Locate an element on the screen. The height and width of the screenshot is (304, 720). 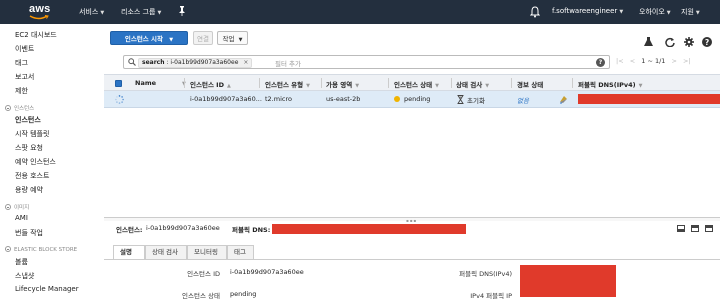
sidebar-section-instances: 인스턴스 is located at coordinates (19, 108).